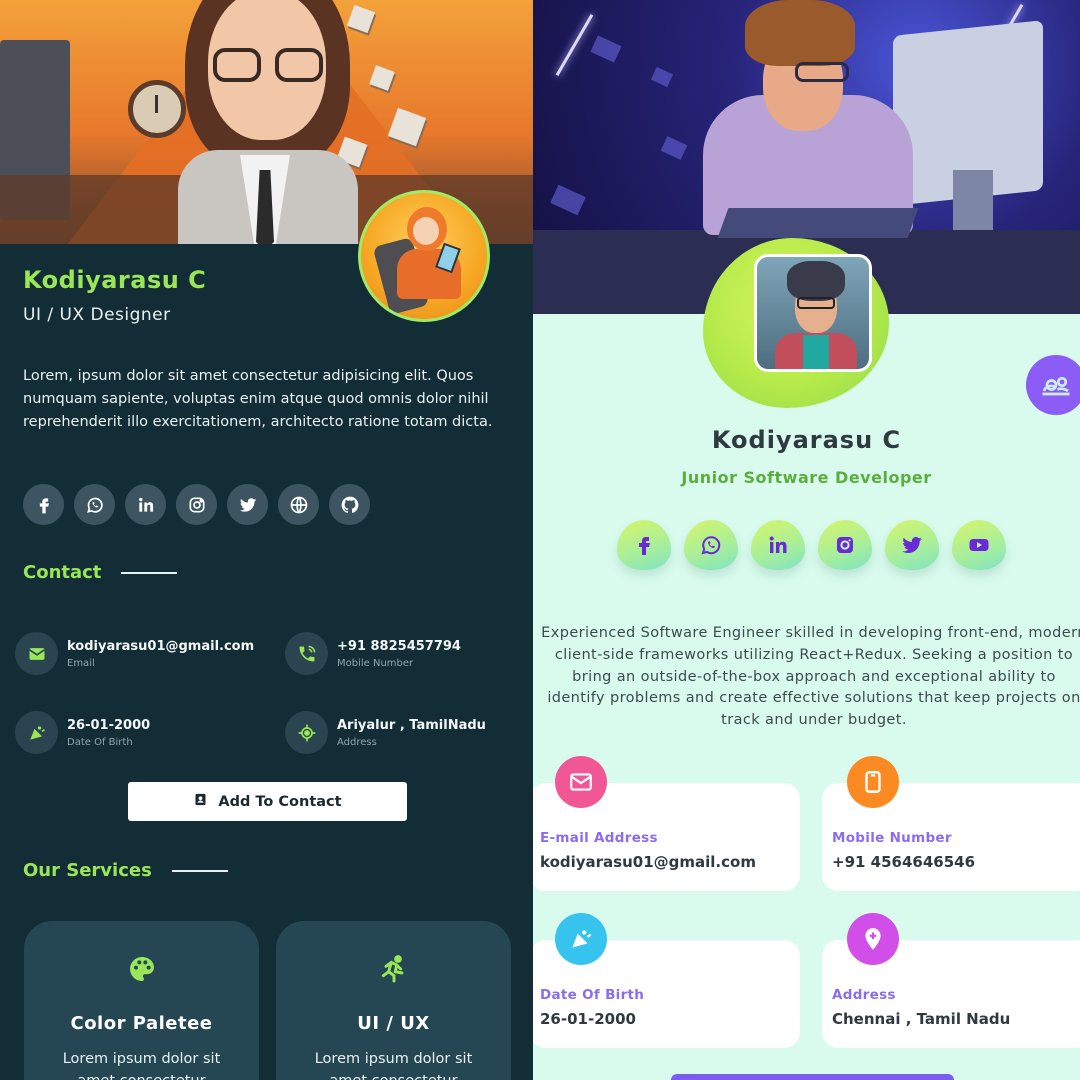 The image size is (1080, 1080). I want to click on service-title: Color Paletee, so click(141, 1023).